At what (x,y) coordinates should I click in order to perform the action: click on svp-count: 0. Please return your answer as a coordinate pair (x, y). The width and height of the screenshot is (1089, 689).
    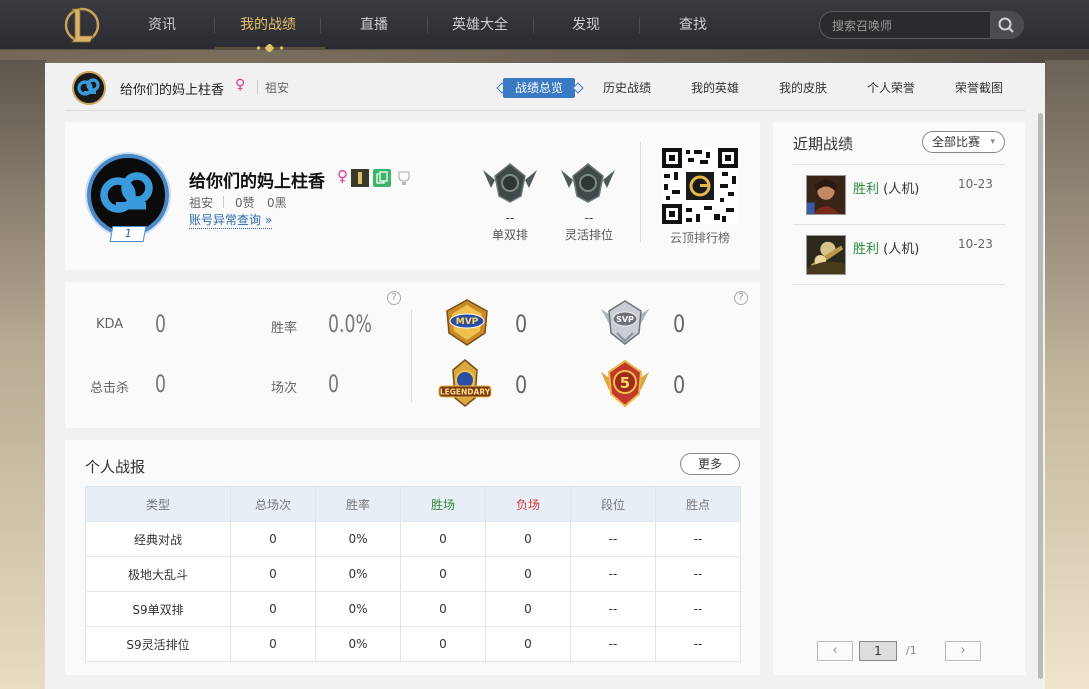
    Looking at the image, I should click on (679, 324).